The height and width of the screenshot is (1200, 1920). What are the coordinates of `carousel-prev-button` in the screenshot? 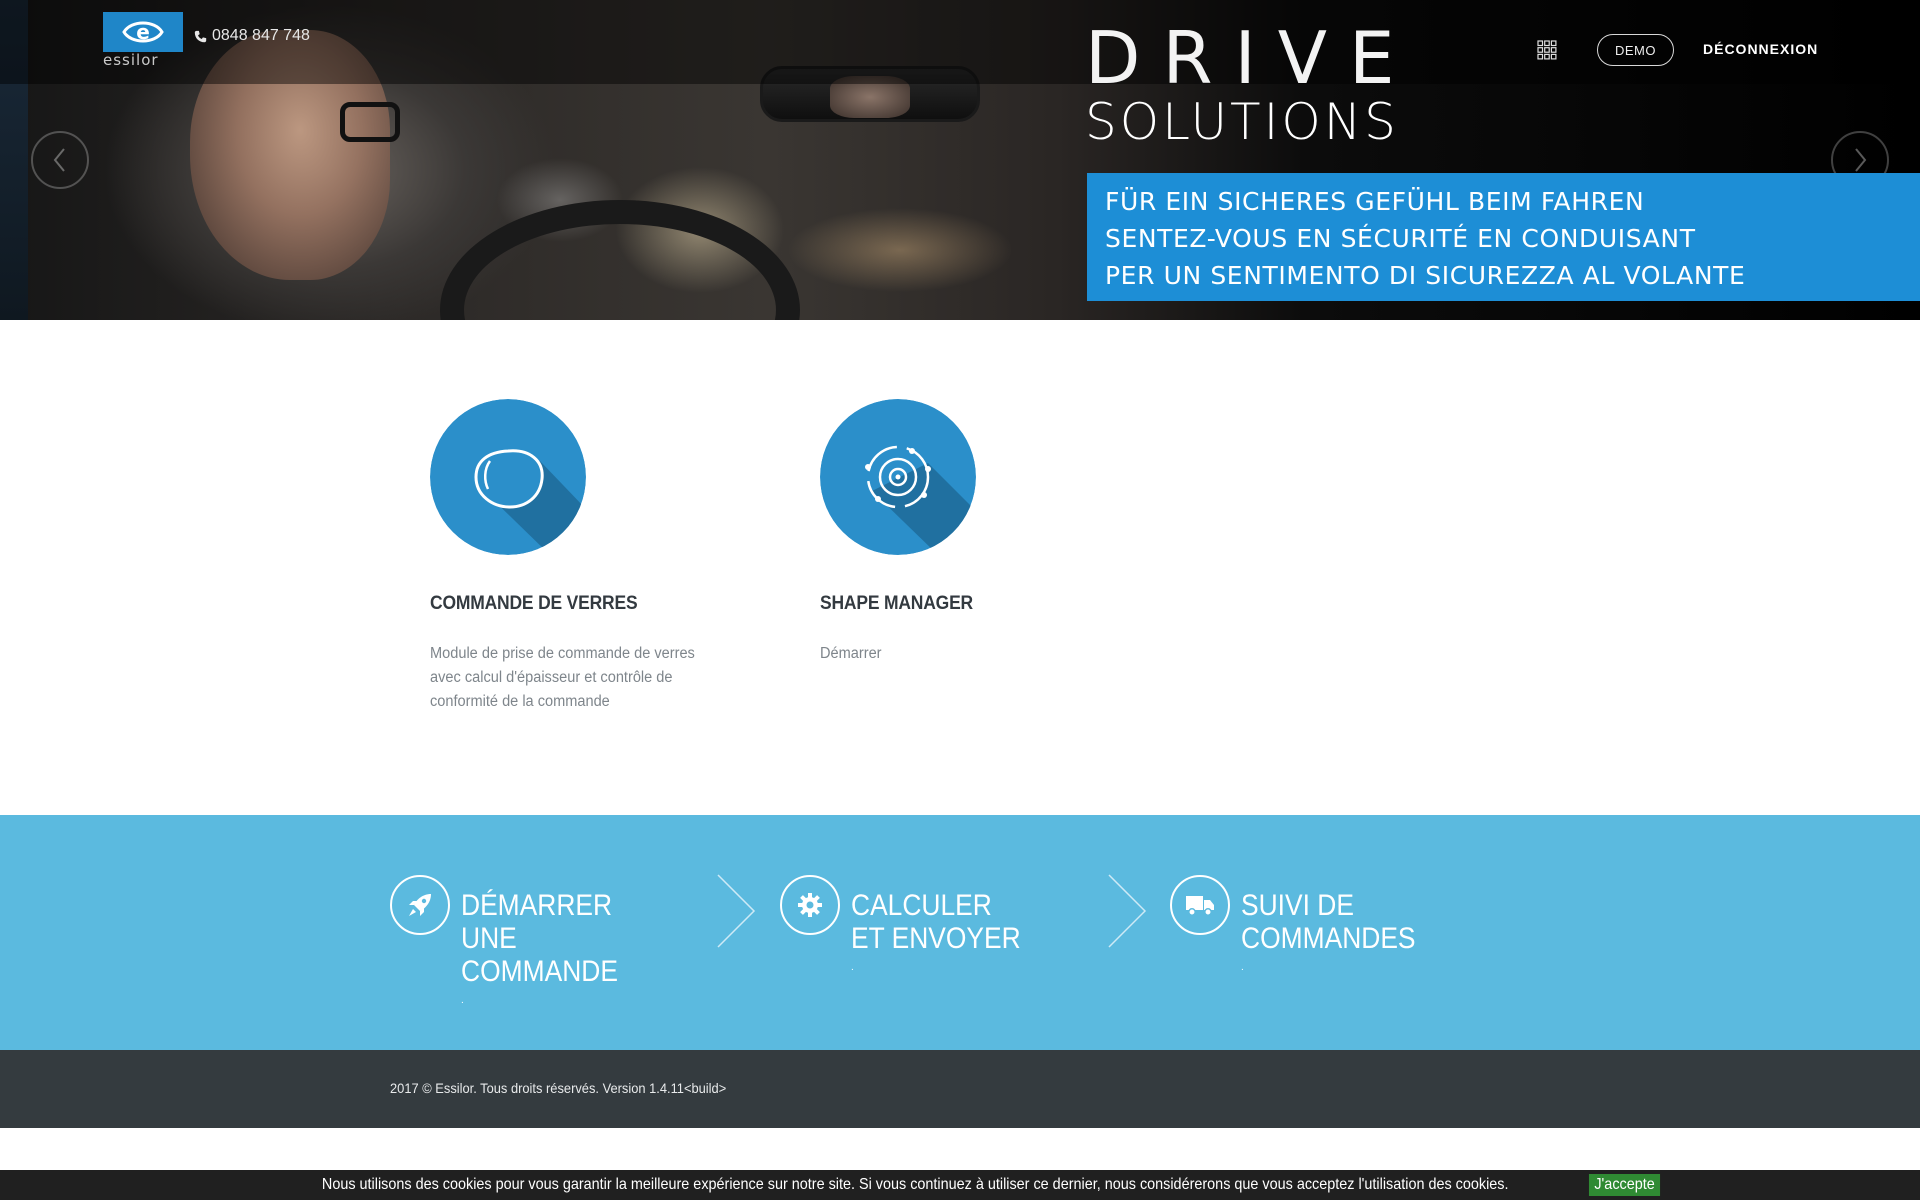 It's located at (60, 160).